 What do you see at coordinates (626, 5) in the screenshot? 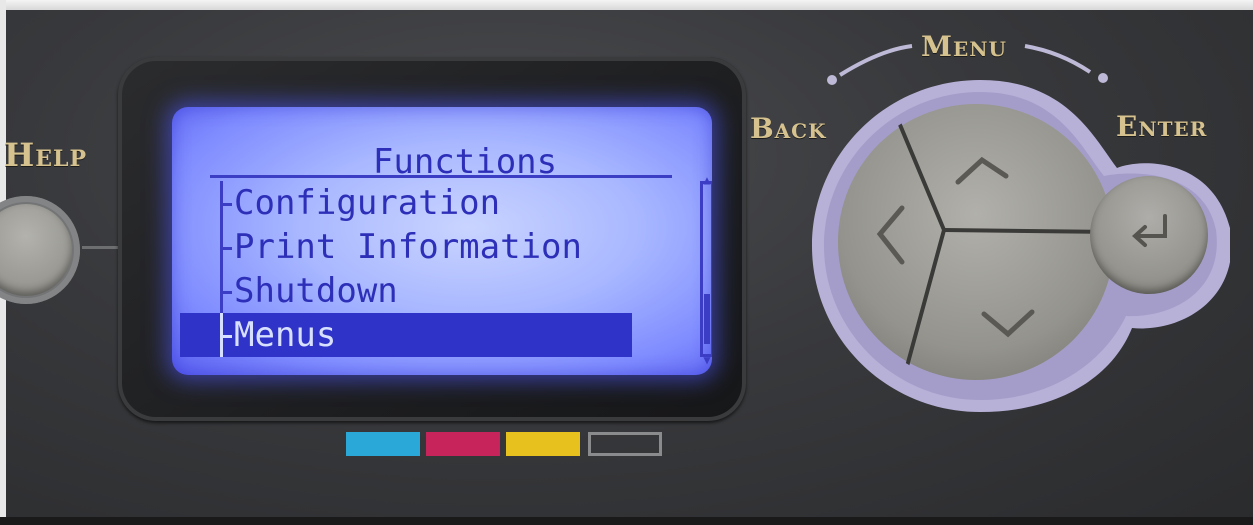
I see `panel-top-edge` at bounding box center [626, 5].